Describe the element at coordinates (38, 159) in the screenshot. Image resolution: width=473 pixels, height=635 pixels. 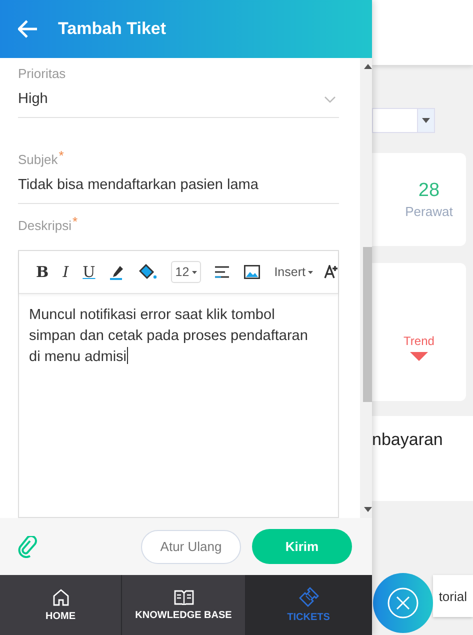
I see `field-label: Subjek` at that location.